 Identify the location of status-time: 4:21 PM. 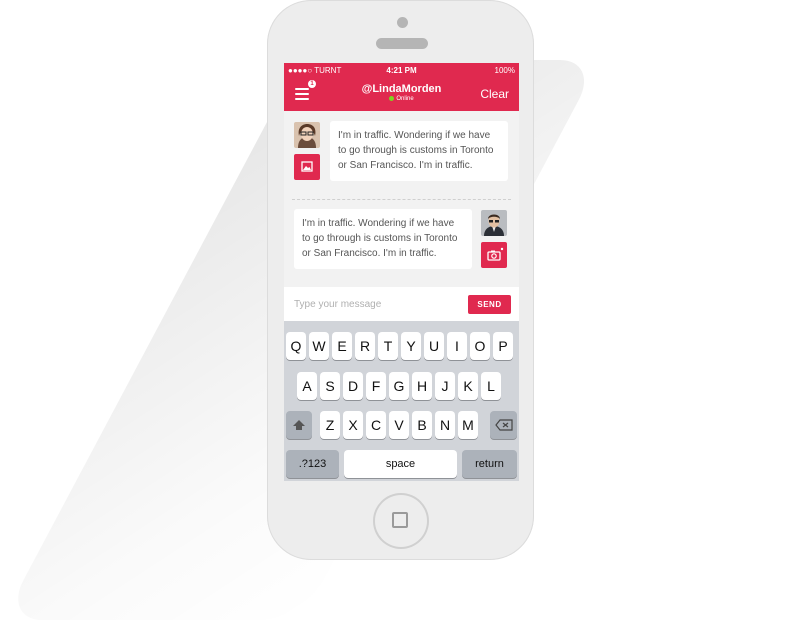
(401, 70).